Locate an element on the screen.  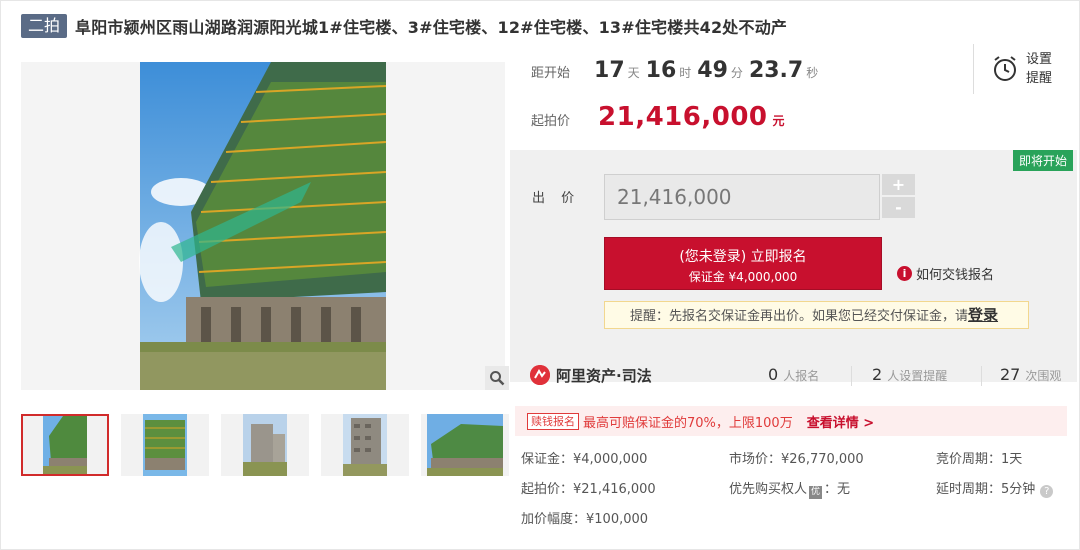
platform-brand-label: 阿里资产·司法 is located at coordinates (604, 375).